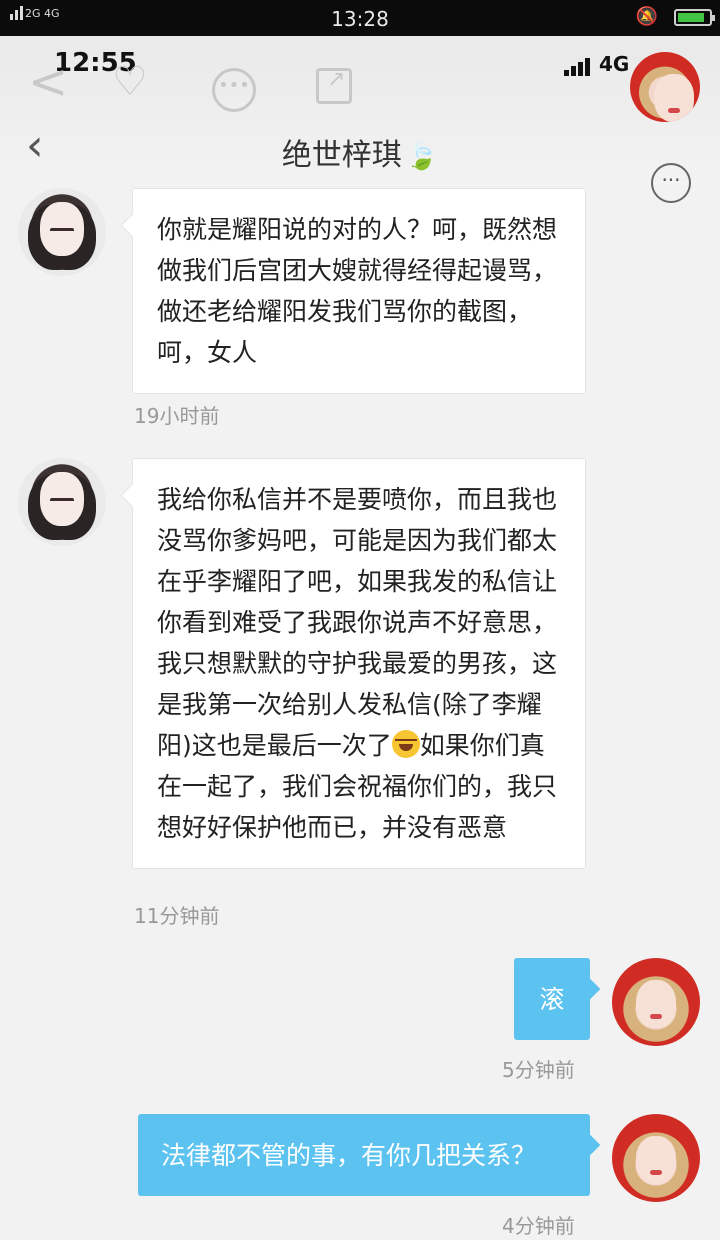  I want to click on message-timestamp: 5分钟前, so click(538, 1070).